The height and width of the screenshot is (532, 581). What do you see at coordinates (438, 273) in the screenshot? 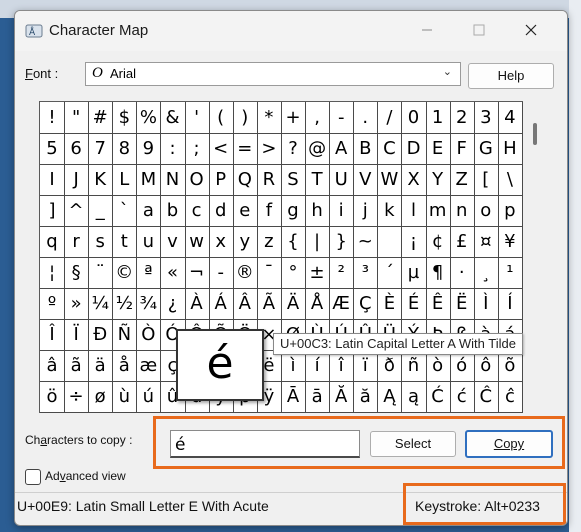
I see `character-cell: ¶` at bounding box center [438, 273].